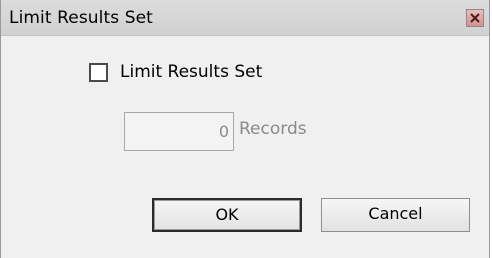  What do you see at coordinates (245, 18) in the screenshot?
I see `title-bar: Limit Results Set` at bounding box center [245, 18].